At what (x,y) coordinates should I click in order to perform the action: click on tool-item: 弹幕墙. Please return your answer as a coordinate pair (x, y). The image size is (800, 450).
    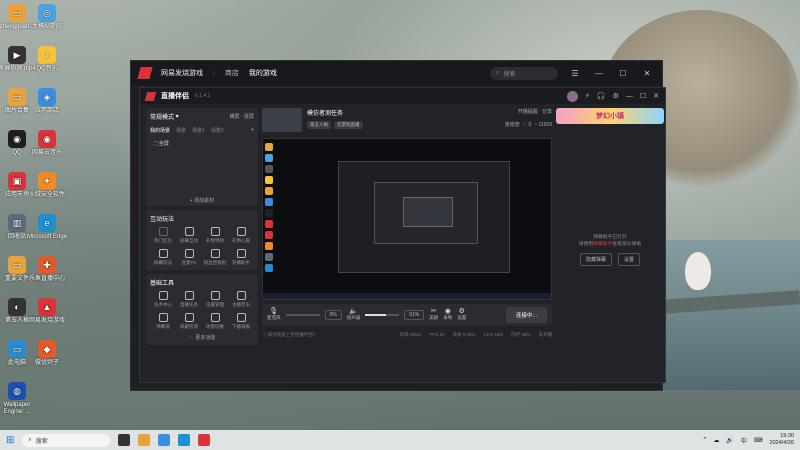
    Looking at the image, I should click on (163, 321).